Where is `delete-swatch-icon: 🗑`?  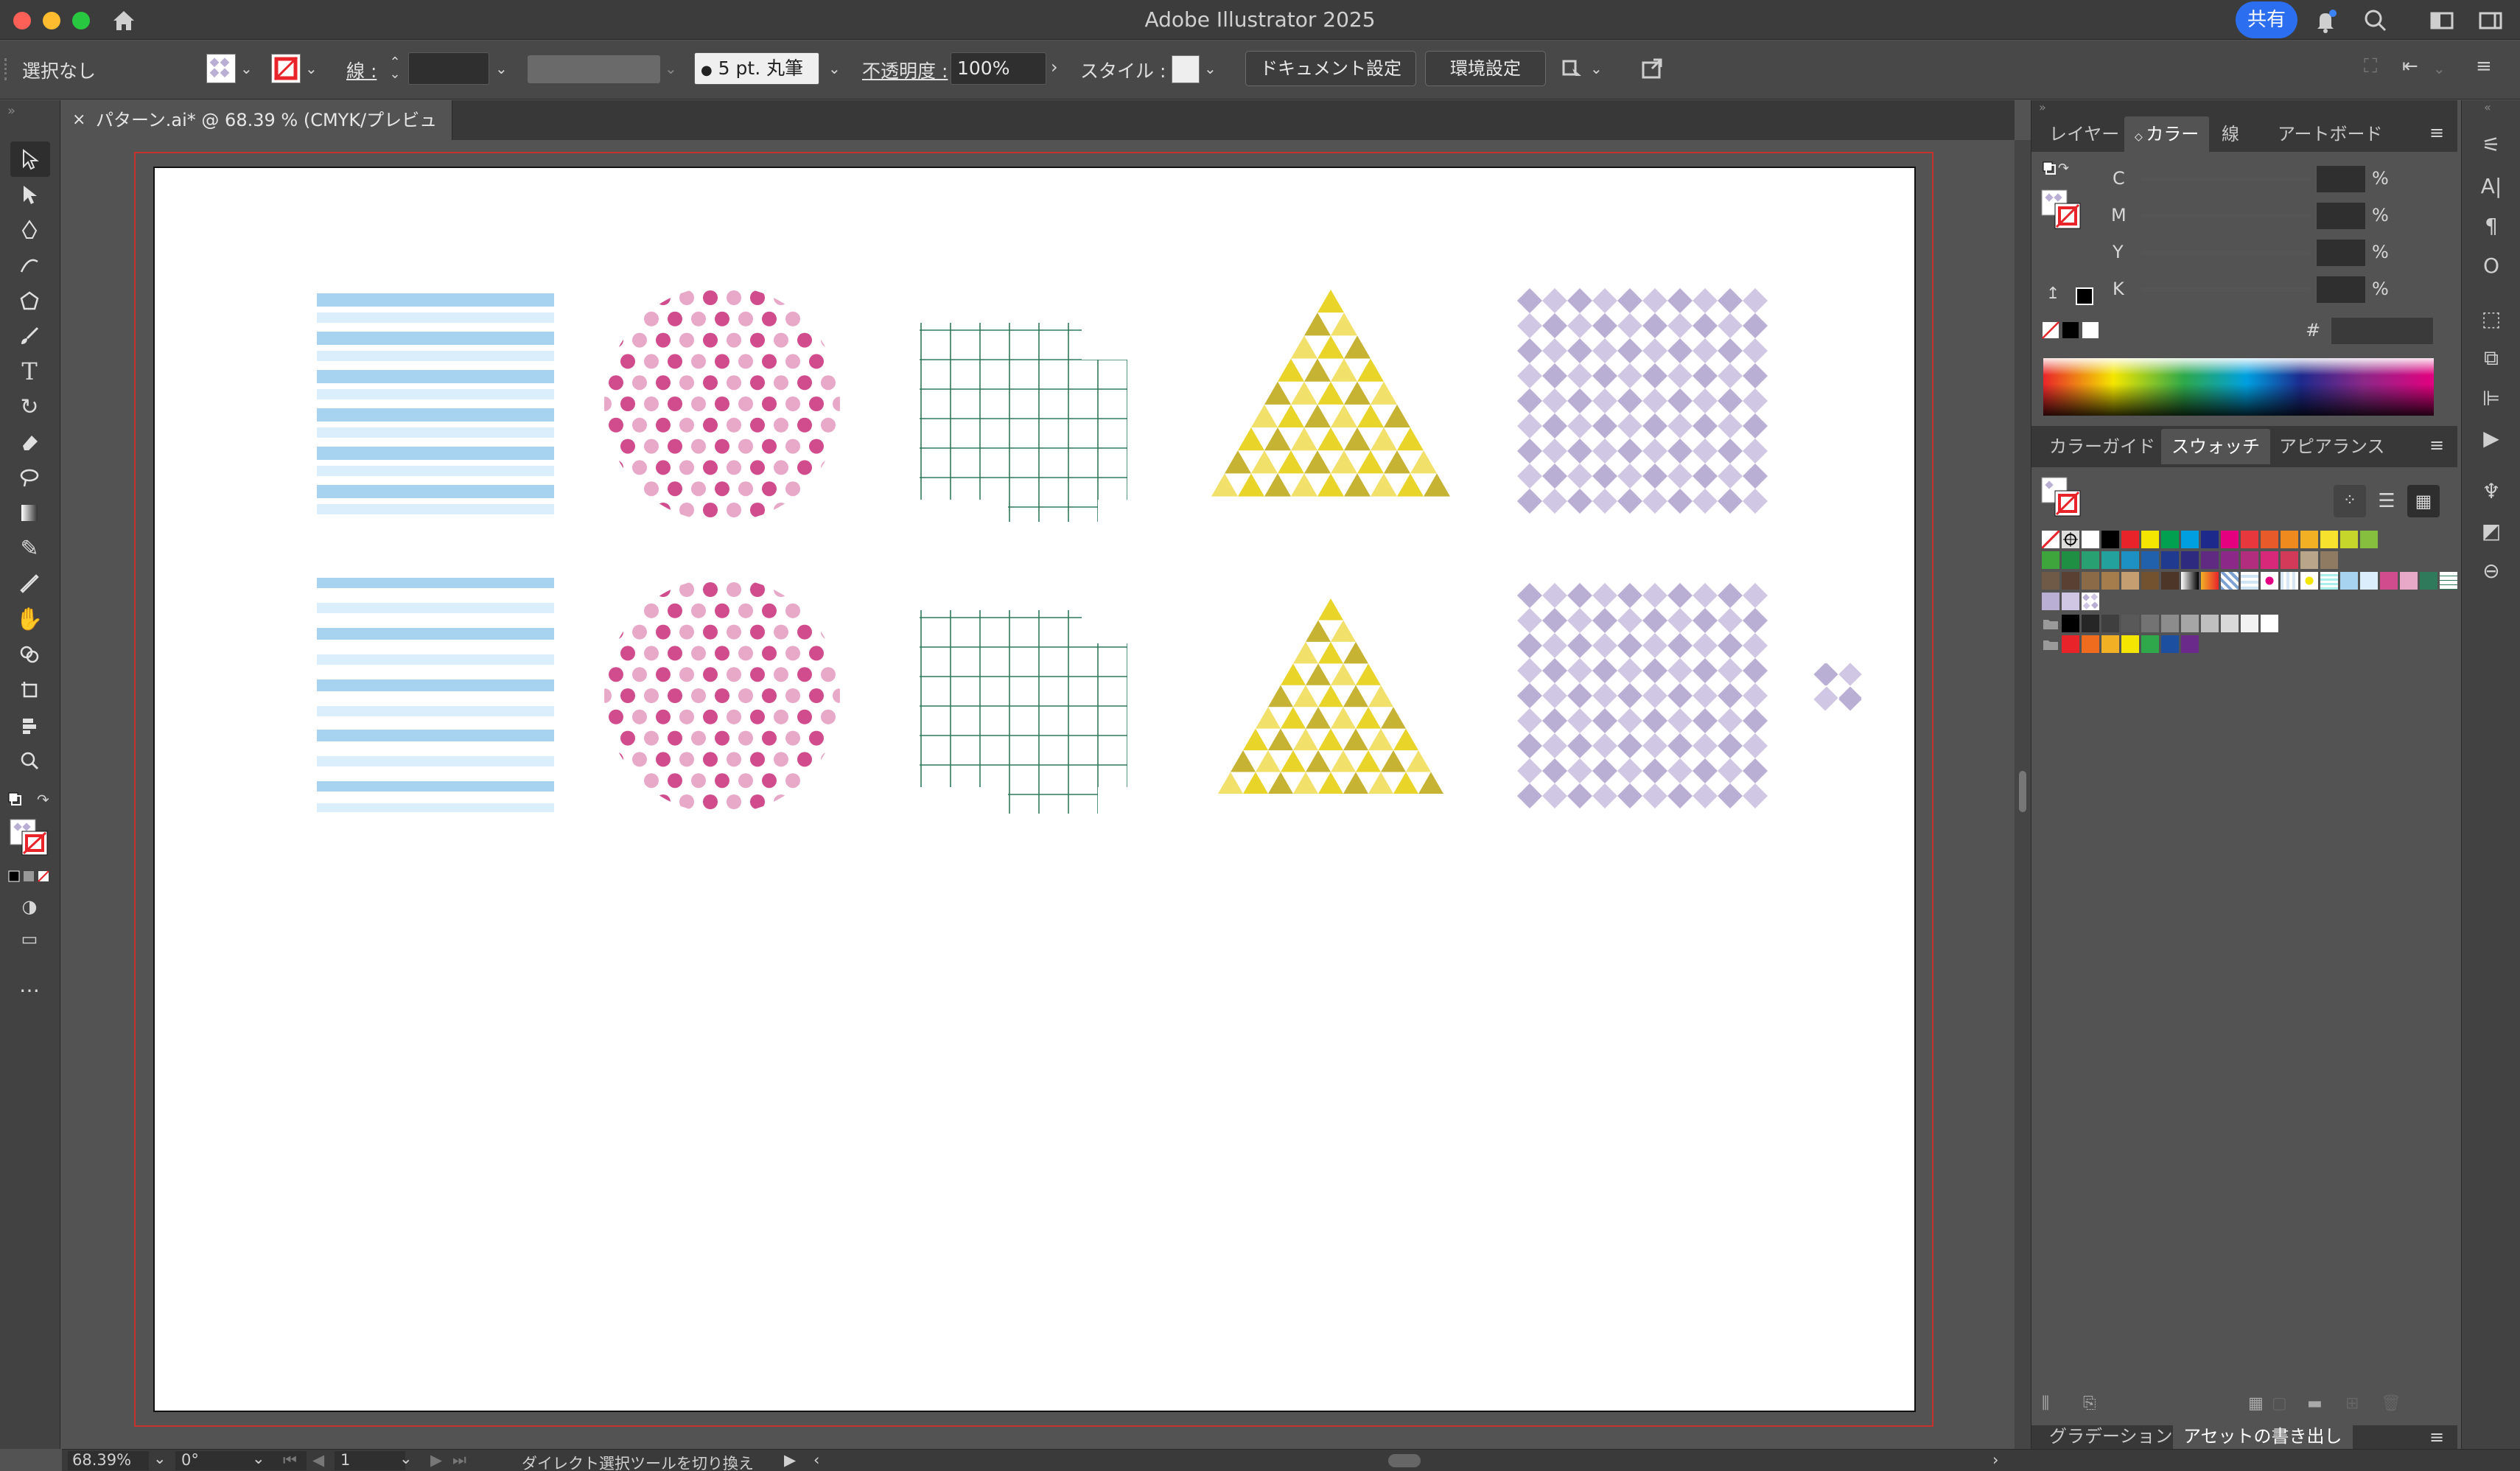
delete-swatch-icon: 🗑 is located at coordinates (2391, 1403).